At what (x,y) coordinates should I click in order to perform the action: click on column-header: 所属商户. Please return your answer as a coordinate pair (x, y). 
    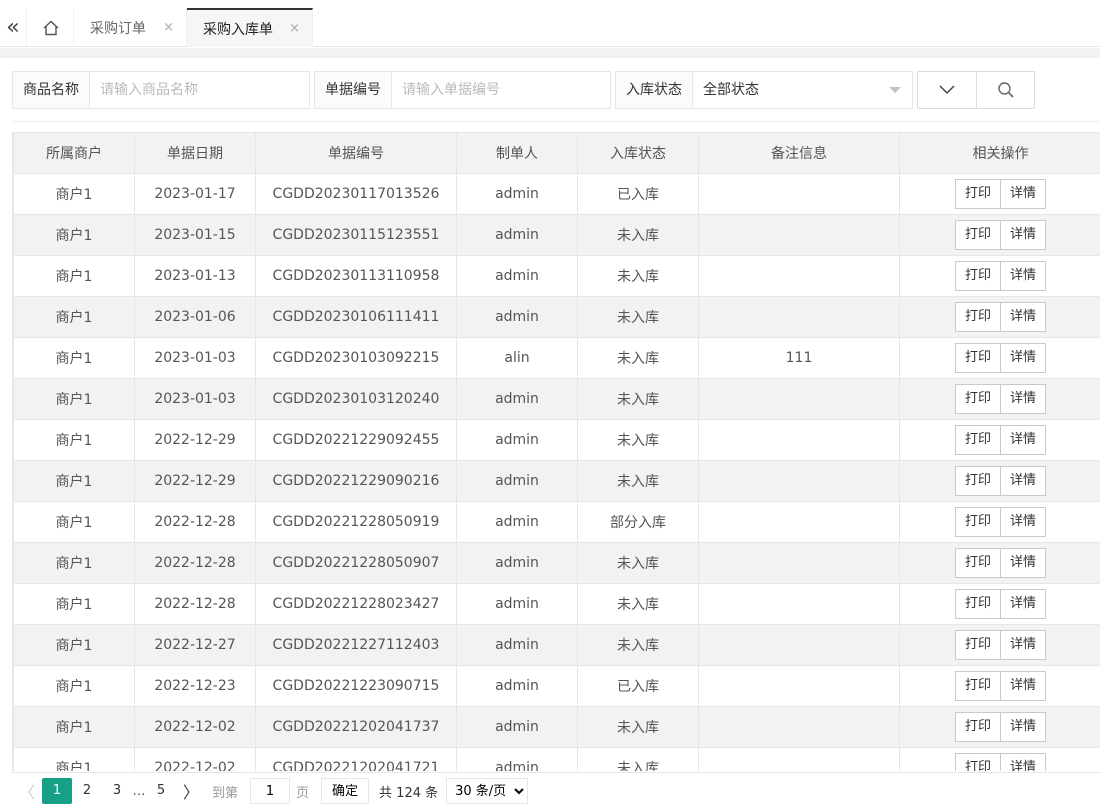
    Looking at the image, I should click on (74, 153).